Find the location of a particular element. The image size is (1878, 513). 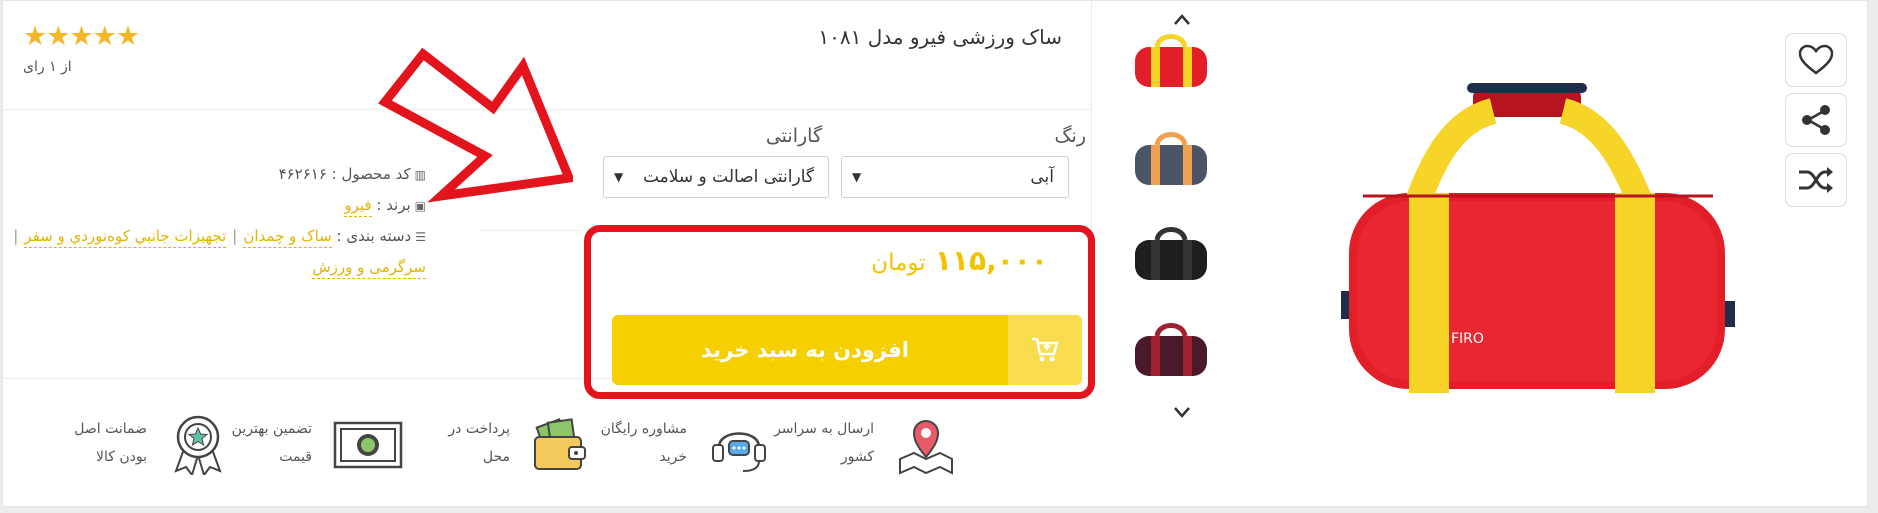

category-row-continued: سرگرمی و ورزش is located at coordinates (369, 268).